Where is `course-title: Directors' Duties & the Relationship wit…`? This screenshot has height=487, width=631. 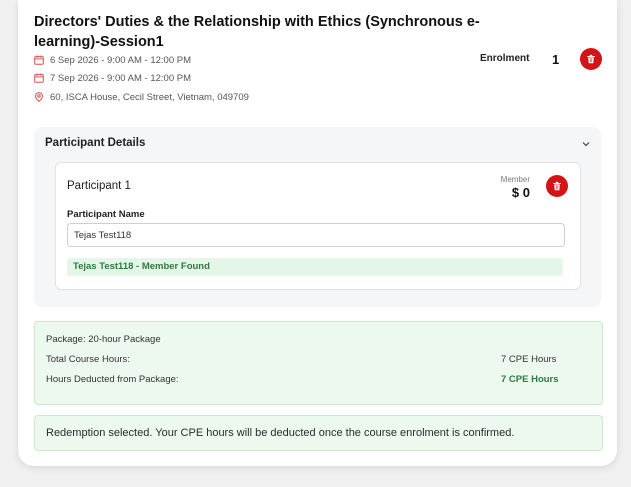 course-title: Directors' Duties & the Relationship wit… is located at coordinates (257, 32).